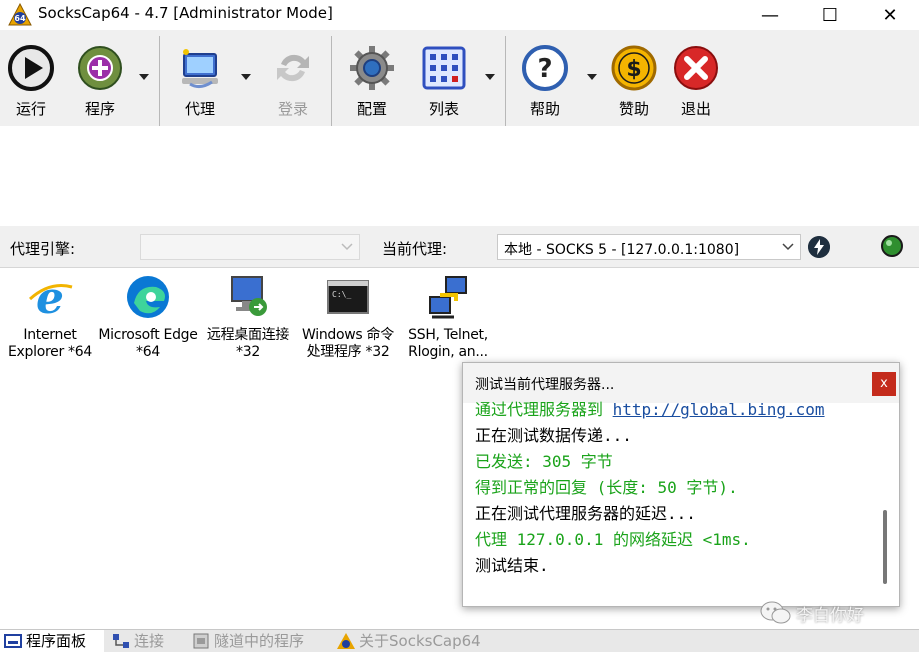 The height and width of the screenshot is (652, 919). Describe the element at coordinates (149, 641) in the screenshot. I see `tab-label: 连接` at that location.